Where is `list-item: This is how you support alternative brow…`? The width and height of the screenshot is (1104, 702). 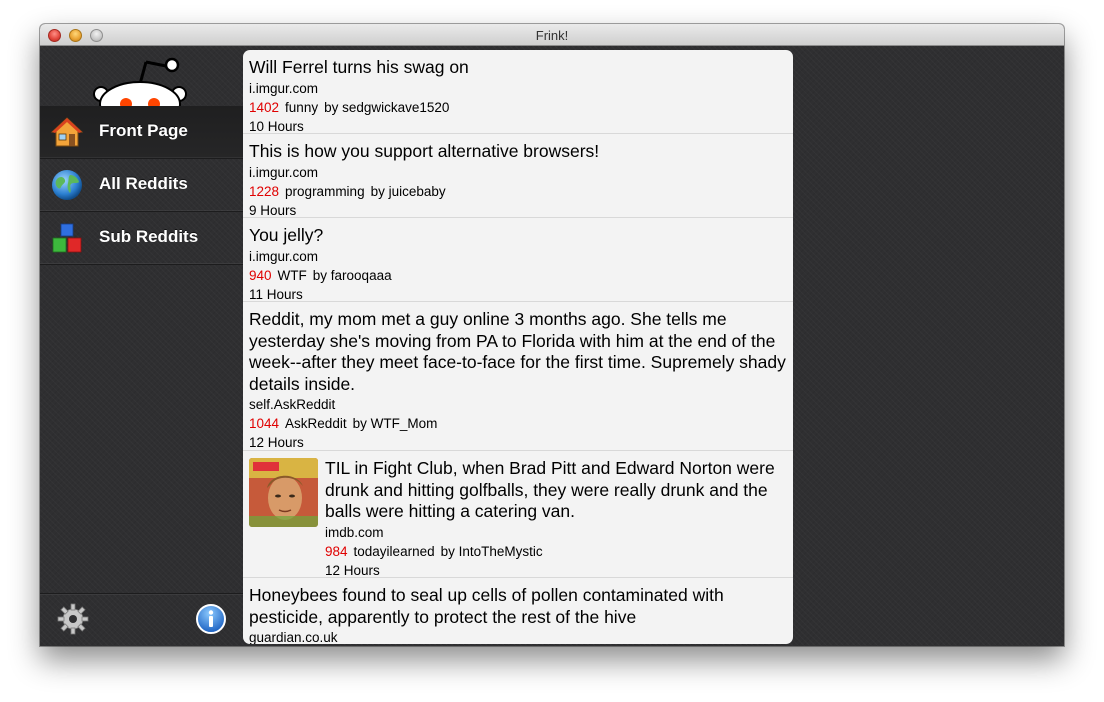
list-item: This is how you support alternative brow… is located at coordinates (518, 176).